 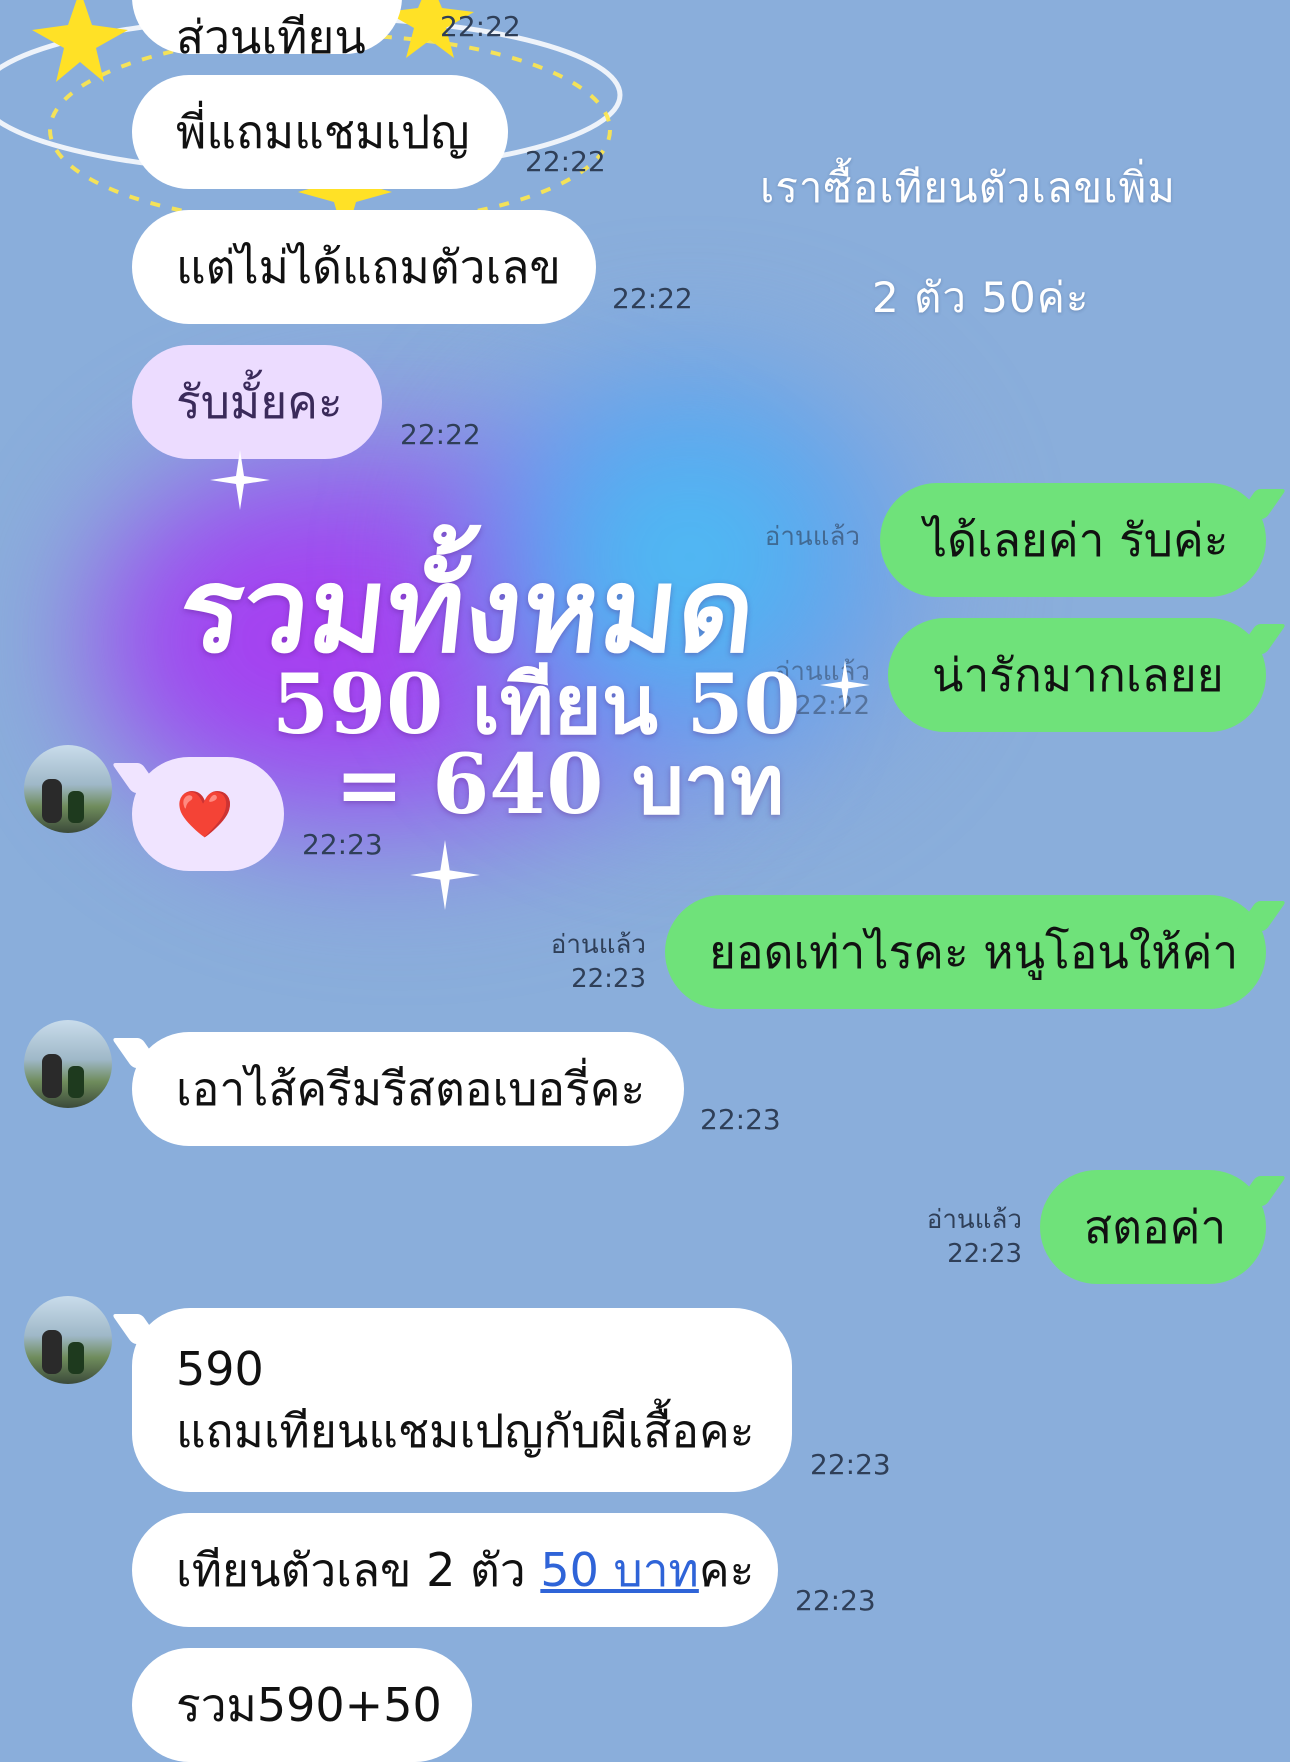 What do you see at coordinates (974, 951) in the screenshot?
I see `message-text: ยอดเท่าไรคะ หนูโอนให้ค่า` at bounding box center [974, 951].